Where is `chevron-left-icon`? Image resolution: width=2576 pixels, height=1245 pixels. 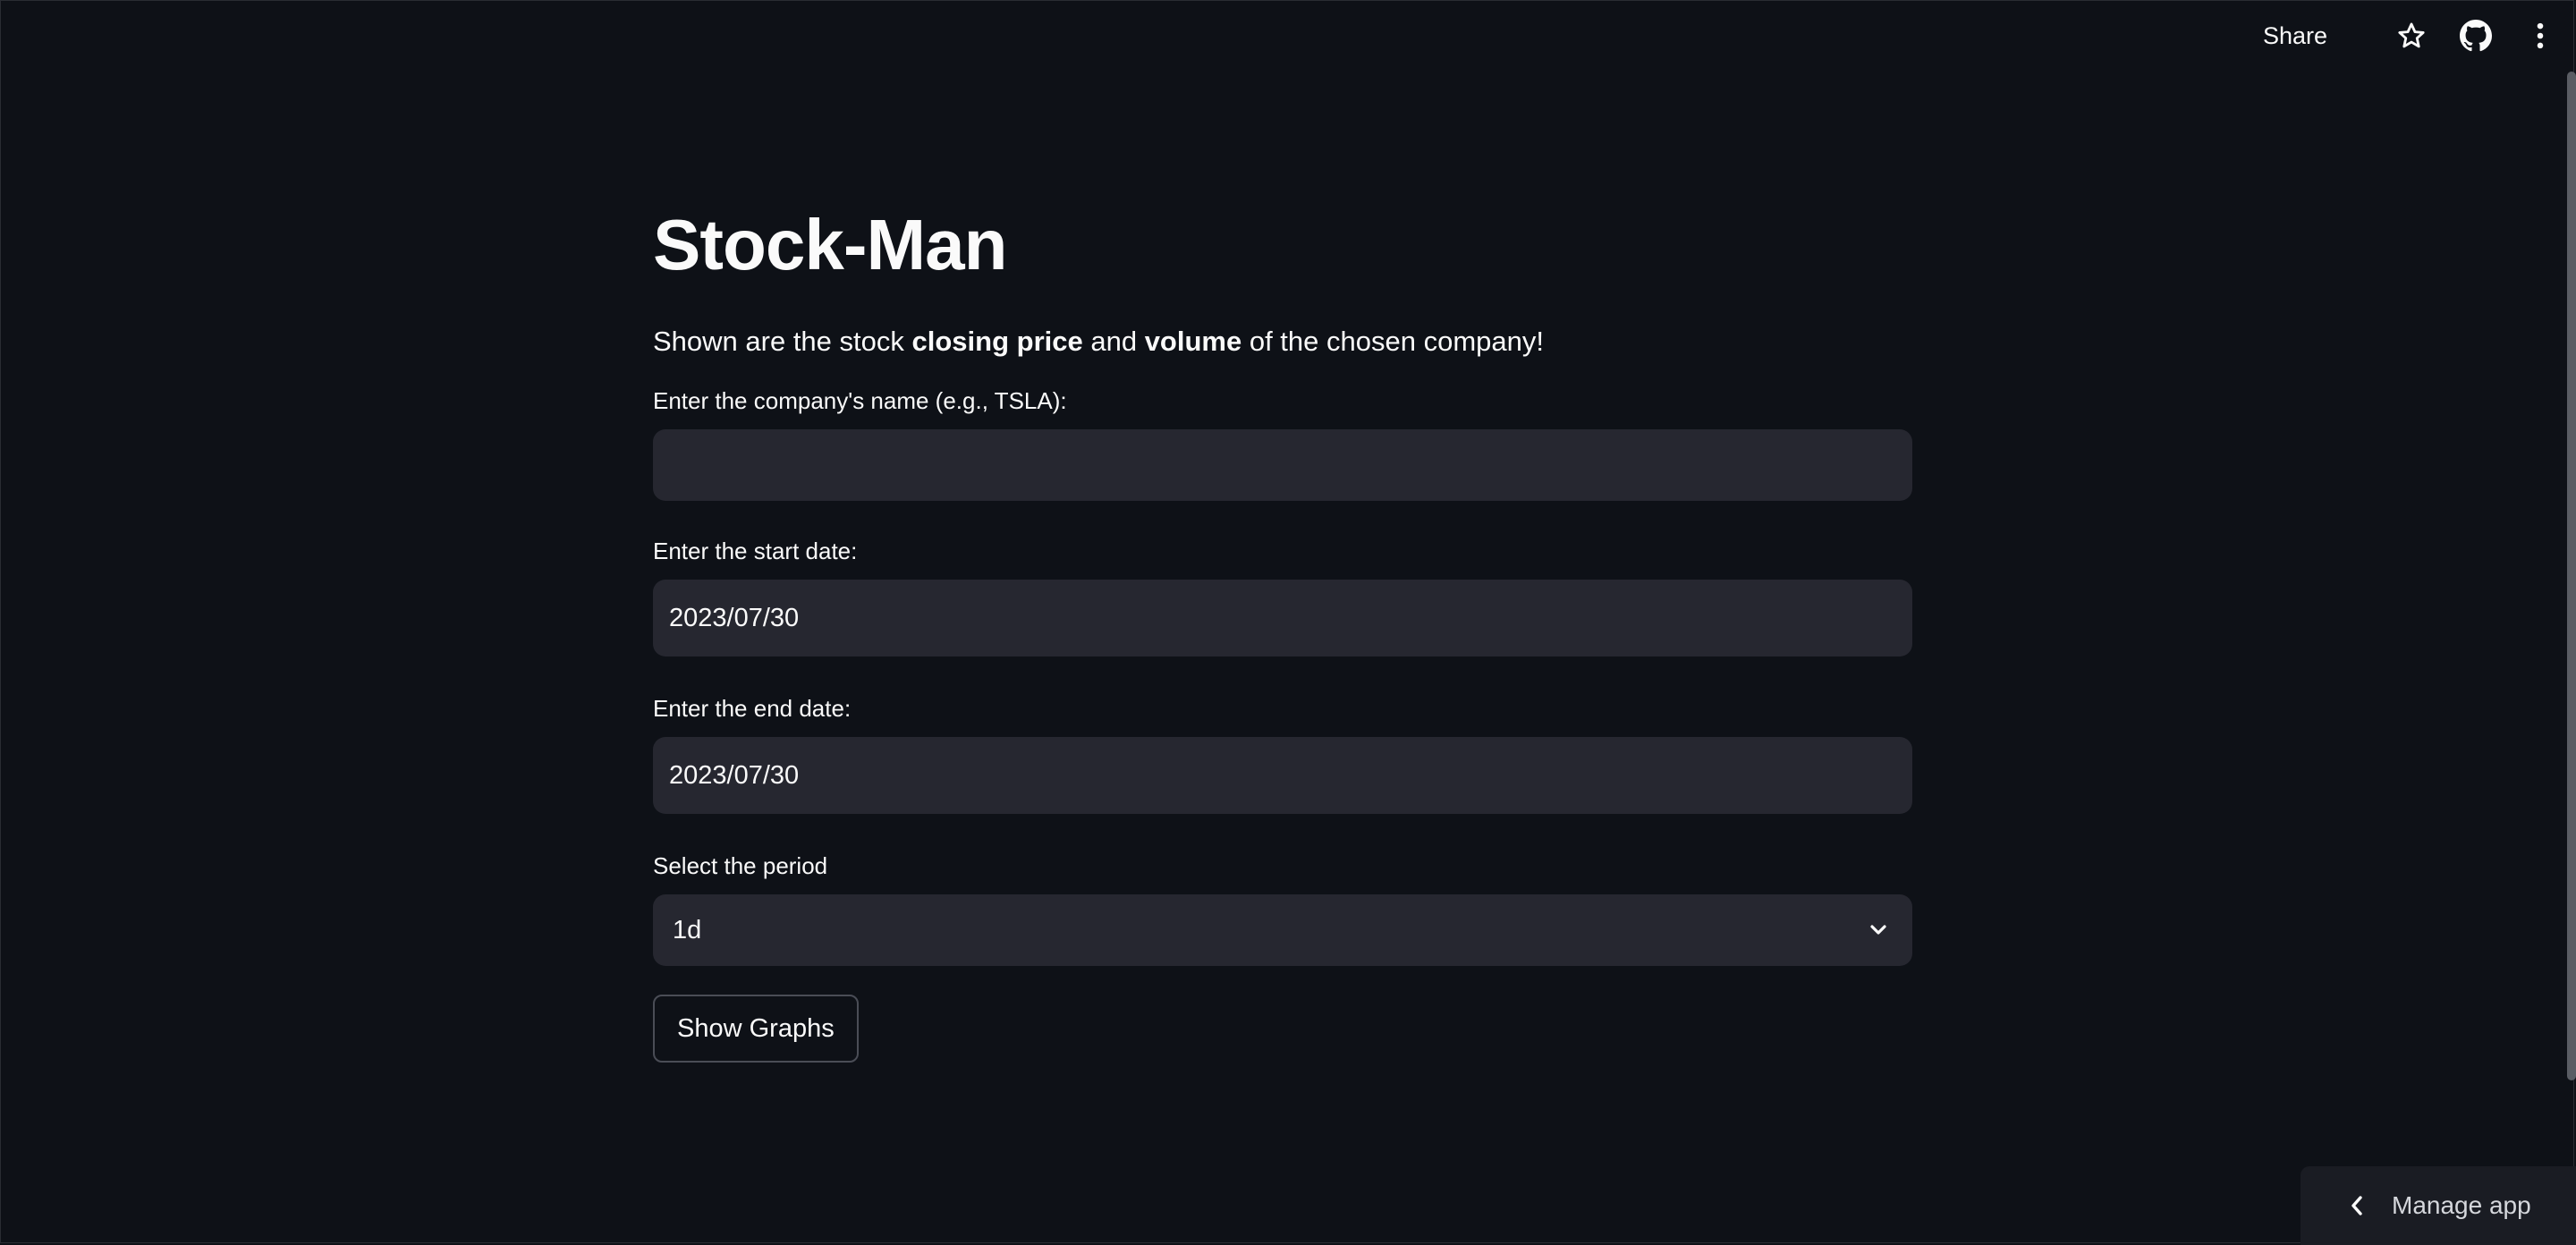 chevron-left-icon is located at coordinates (2358, 1206).